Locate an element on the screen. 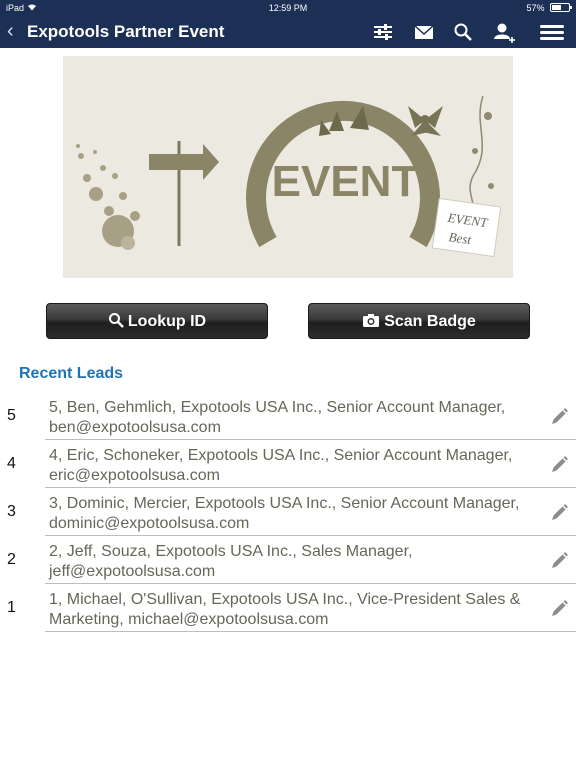  battery-percent: 57% is located at coordinates (535, 8).